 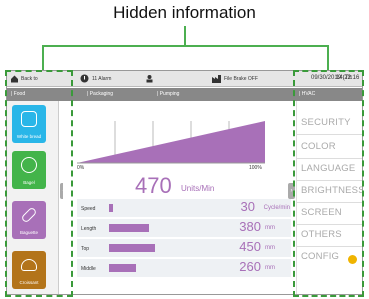 I want to click on metric-row-top: Top 450 mm, so click(x=184, y=248).